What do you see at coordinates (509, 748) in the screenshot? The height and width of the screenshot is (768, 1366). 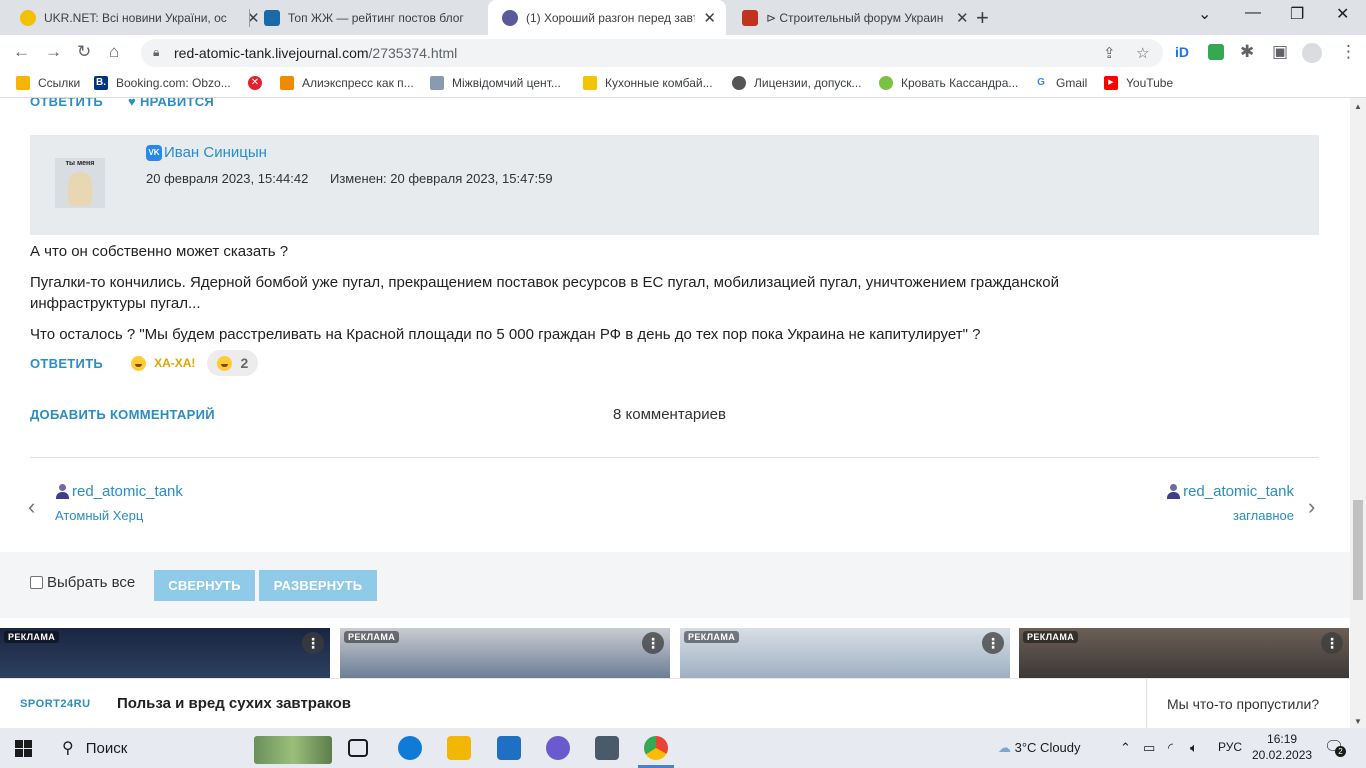 I see `mail-icon` at bounding box center [509, 748].